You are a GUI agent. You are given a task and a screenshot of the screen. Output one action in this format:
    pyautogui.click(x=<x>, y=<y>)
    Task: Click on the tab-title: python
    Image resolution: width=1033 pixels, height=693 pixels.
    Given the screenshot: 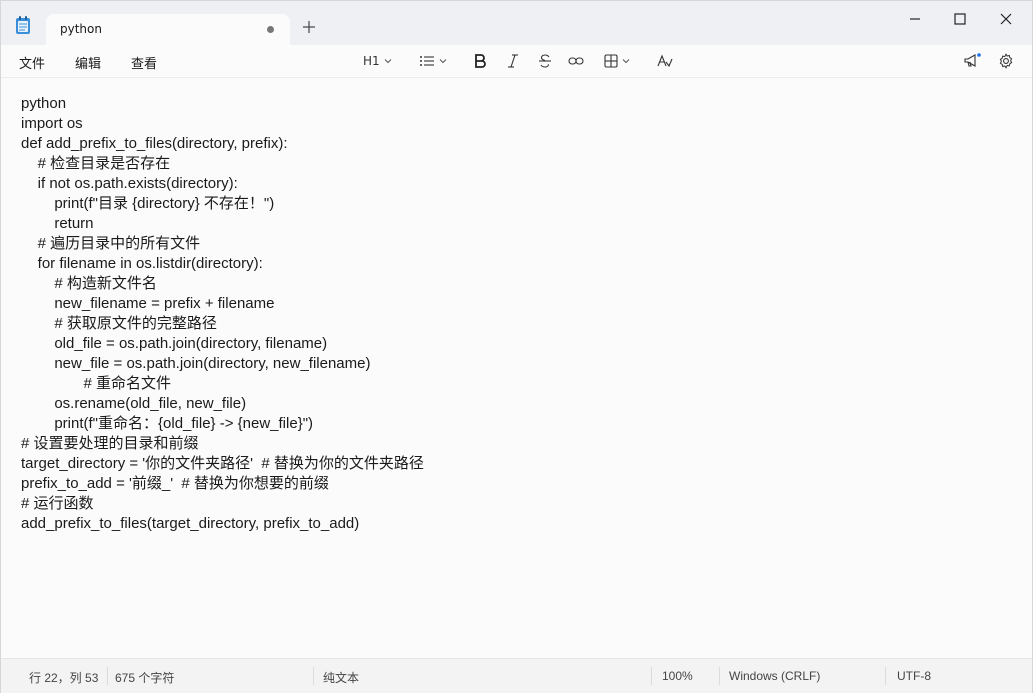 What is the action you would take?
    pyautogui.click(x=81, y=29)
    